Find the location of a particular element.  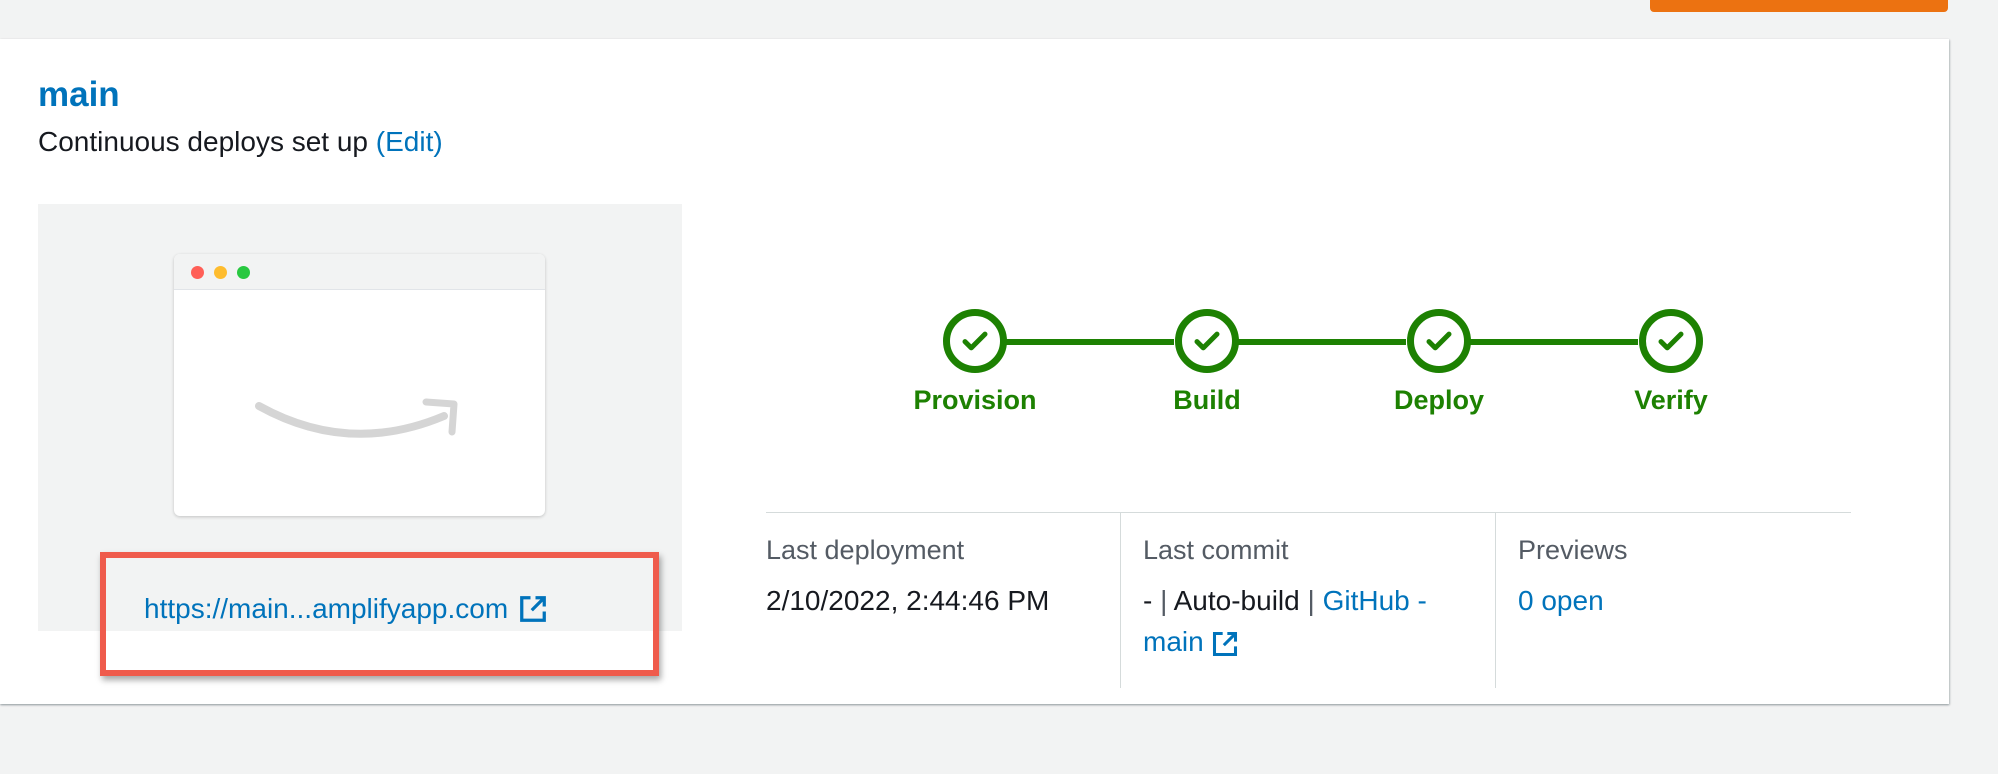

deploy-status-text: Continuous deploys set up (Edit) is located at coordinates (240, 142).